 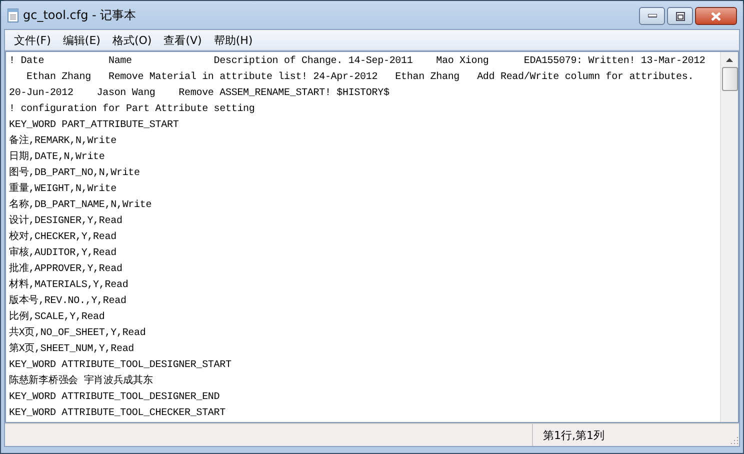 I want to click on menu-item: 格式(O), so click(x=132, y=40).